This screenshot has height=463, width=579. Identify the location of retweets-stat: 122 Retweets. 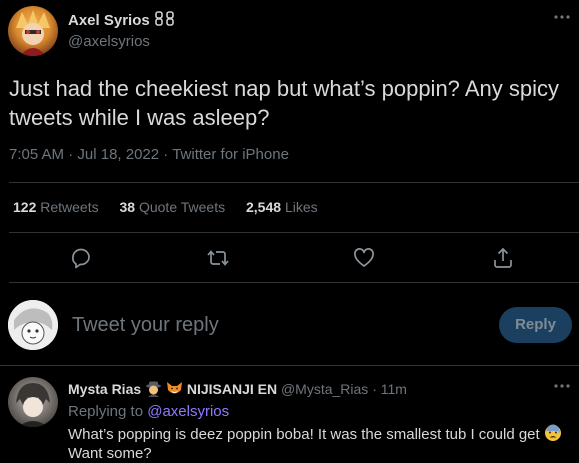
(64, 207).